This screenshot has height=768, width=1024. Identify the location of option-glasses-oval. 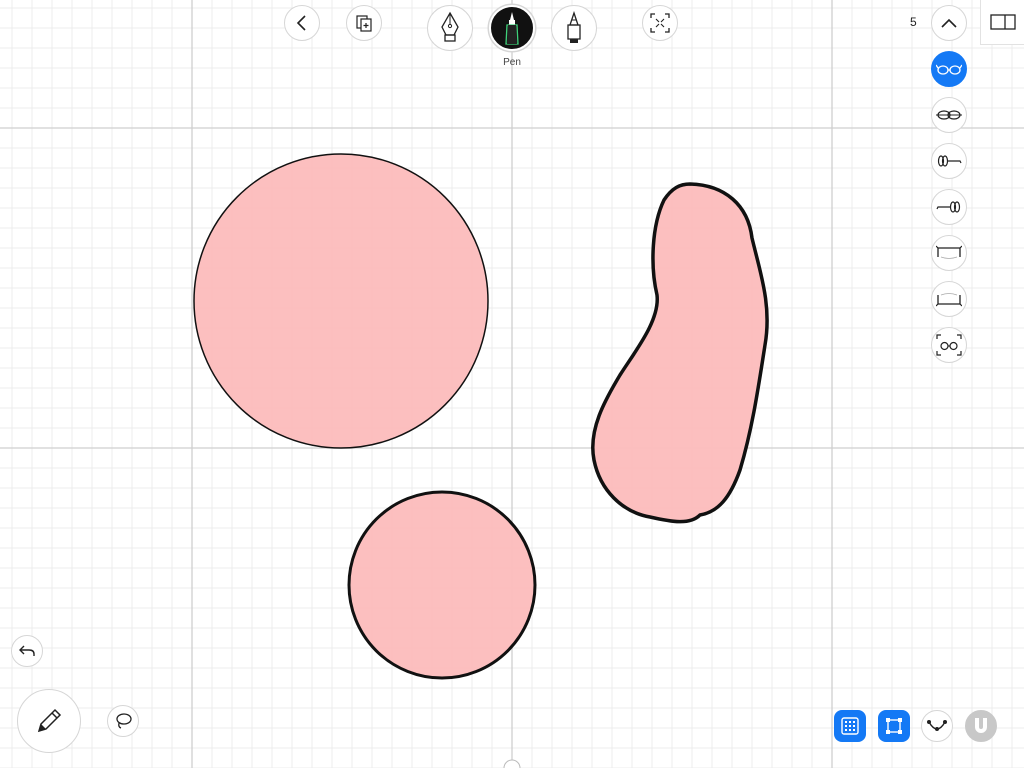
(949, 69).